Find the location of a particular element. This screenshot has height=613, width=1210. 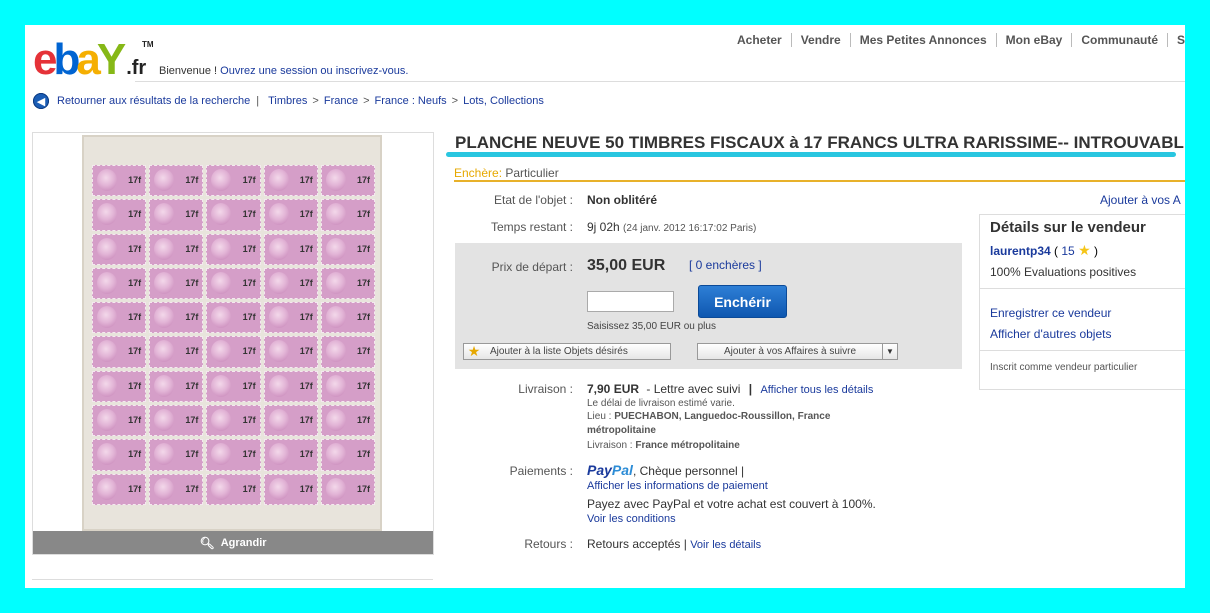

location-value-line2: métropolitaine is located at coordinates (621, 430).